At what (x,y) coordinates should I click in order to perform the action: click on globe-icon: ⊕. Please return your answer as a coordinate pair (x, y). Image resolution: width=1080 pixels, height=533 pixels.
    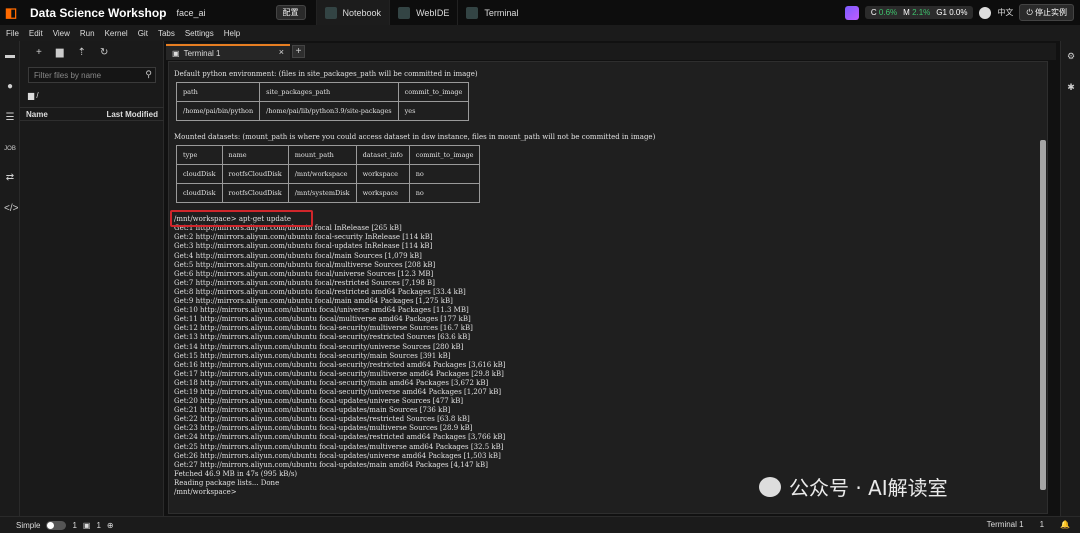
    Looking at the image, I should click on (110, 525).